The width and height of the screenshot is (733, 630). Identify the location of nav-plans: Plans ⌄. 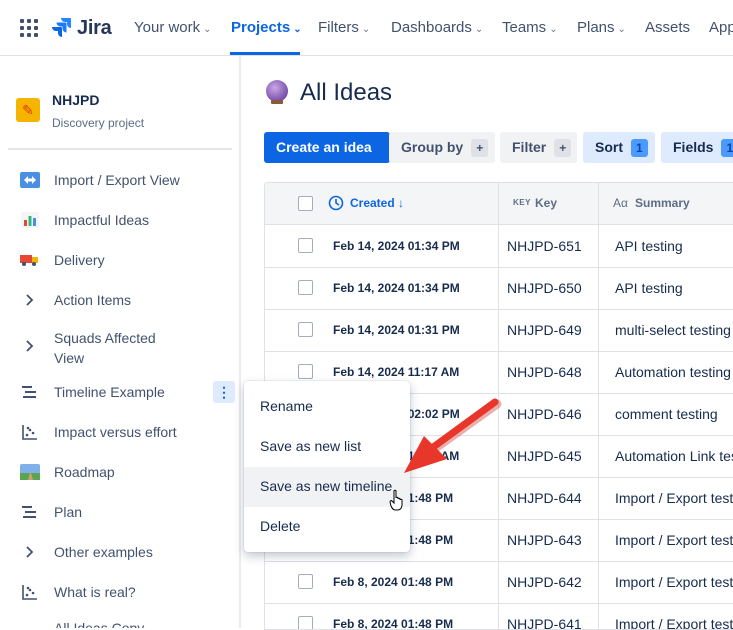
(601, 27).